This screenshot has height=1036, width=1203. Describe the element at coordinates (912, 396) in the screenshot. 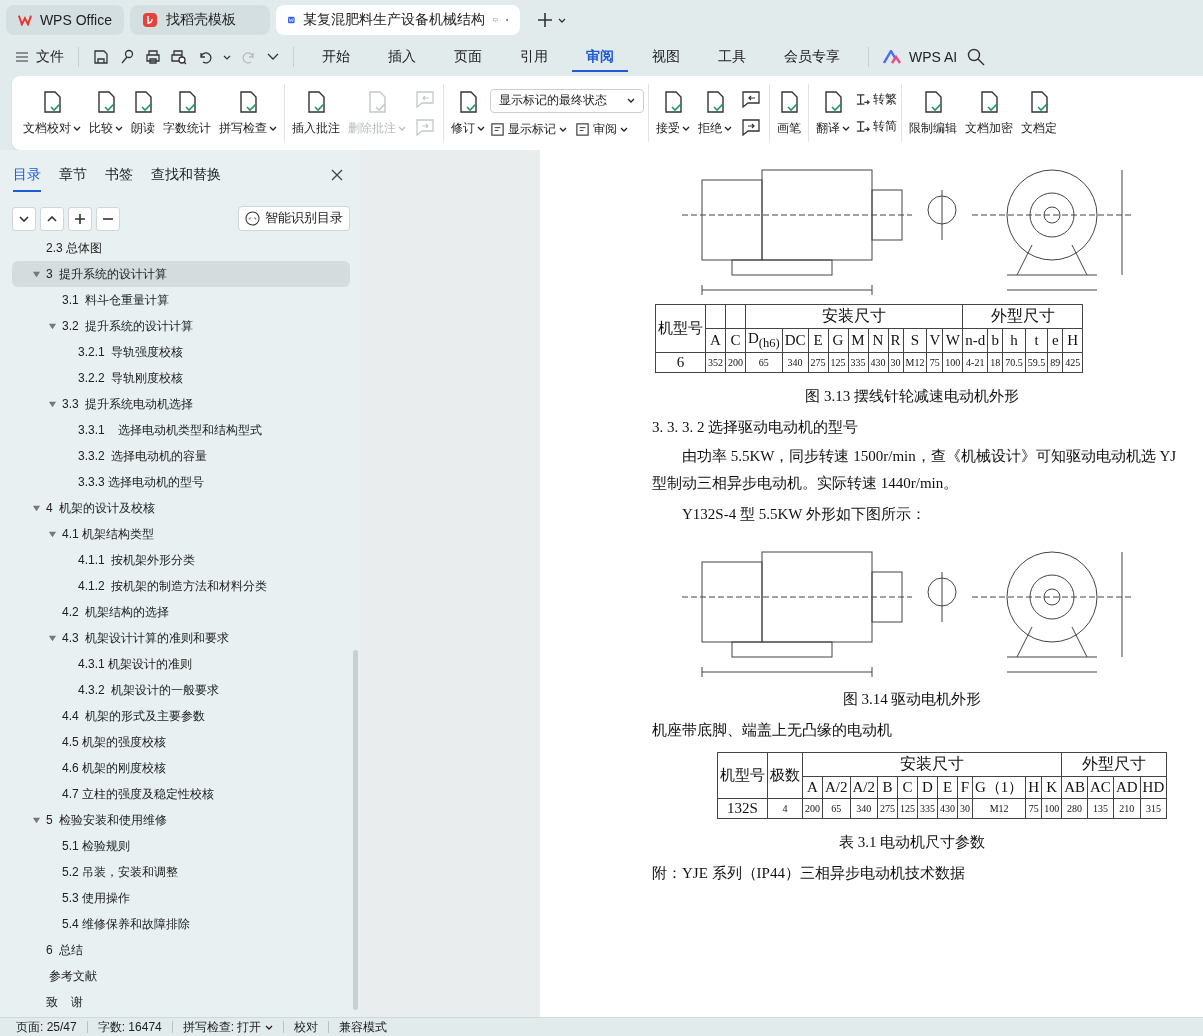

I see `figure-caption: 图 3.13 摆线针轮减速电动机外形` at that location.